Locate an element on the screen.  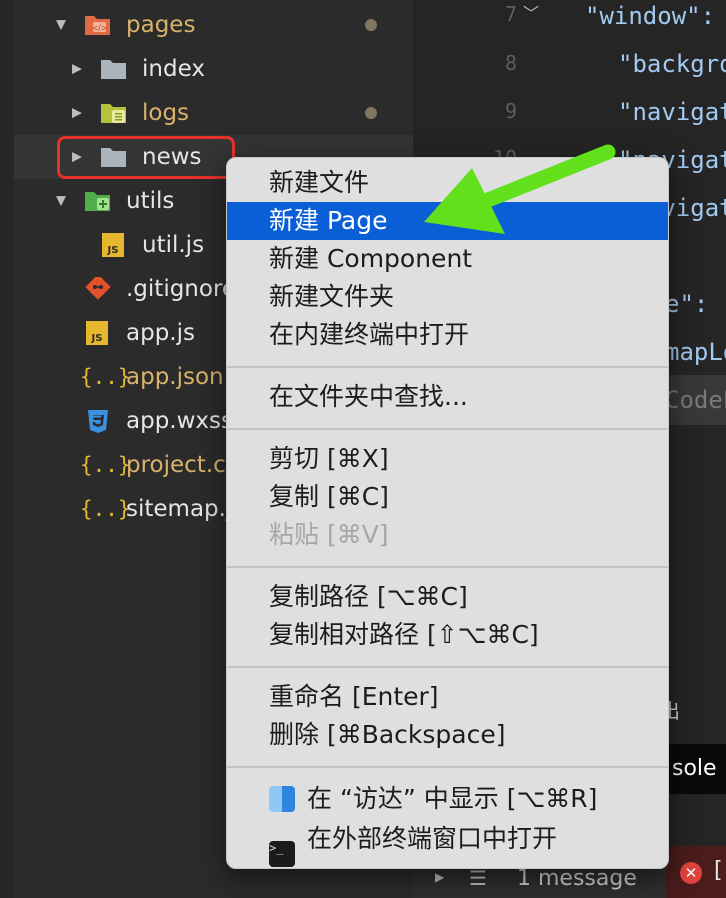
tree-item-index: ▶ index is located at coordinates (213, 69).